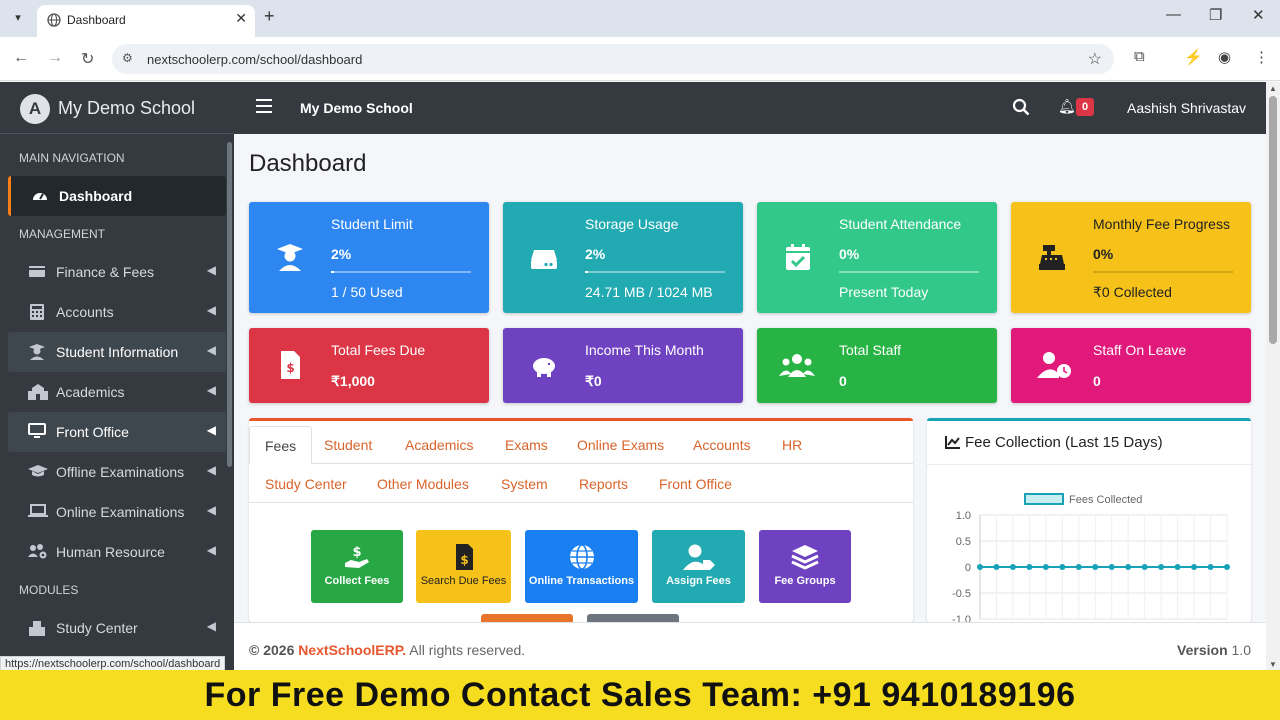 The width and height of the screenshot is (1280, 720). What do you see at coordinates (877, 365) in the screenshot?
I see `info-box-total-staff: Total Staff 0` at bounding box center [877, 365].